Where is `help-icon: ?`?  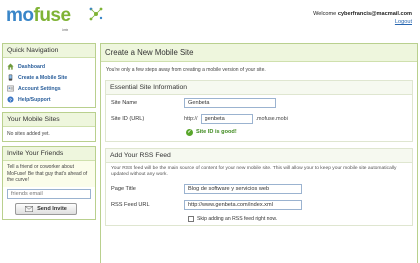
help-icon: ? is located at coordinates (10, 99).